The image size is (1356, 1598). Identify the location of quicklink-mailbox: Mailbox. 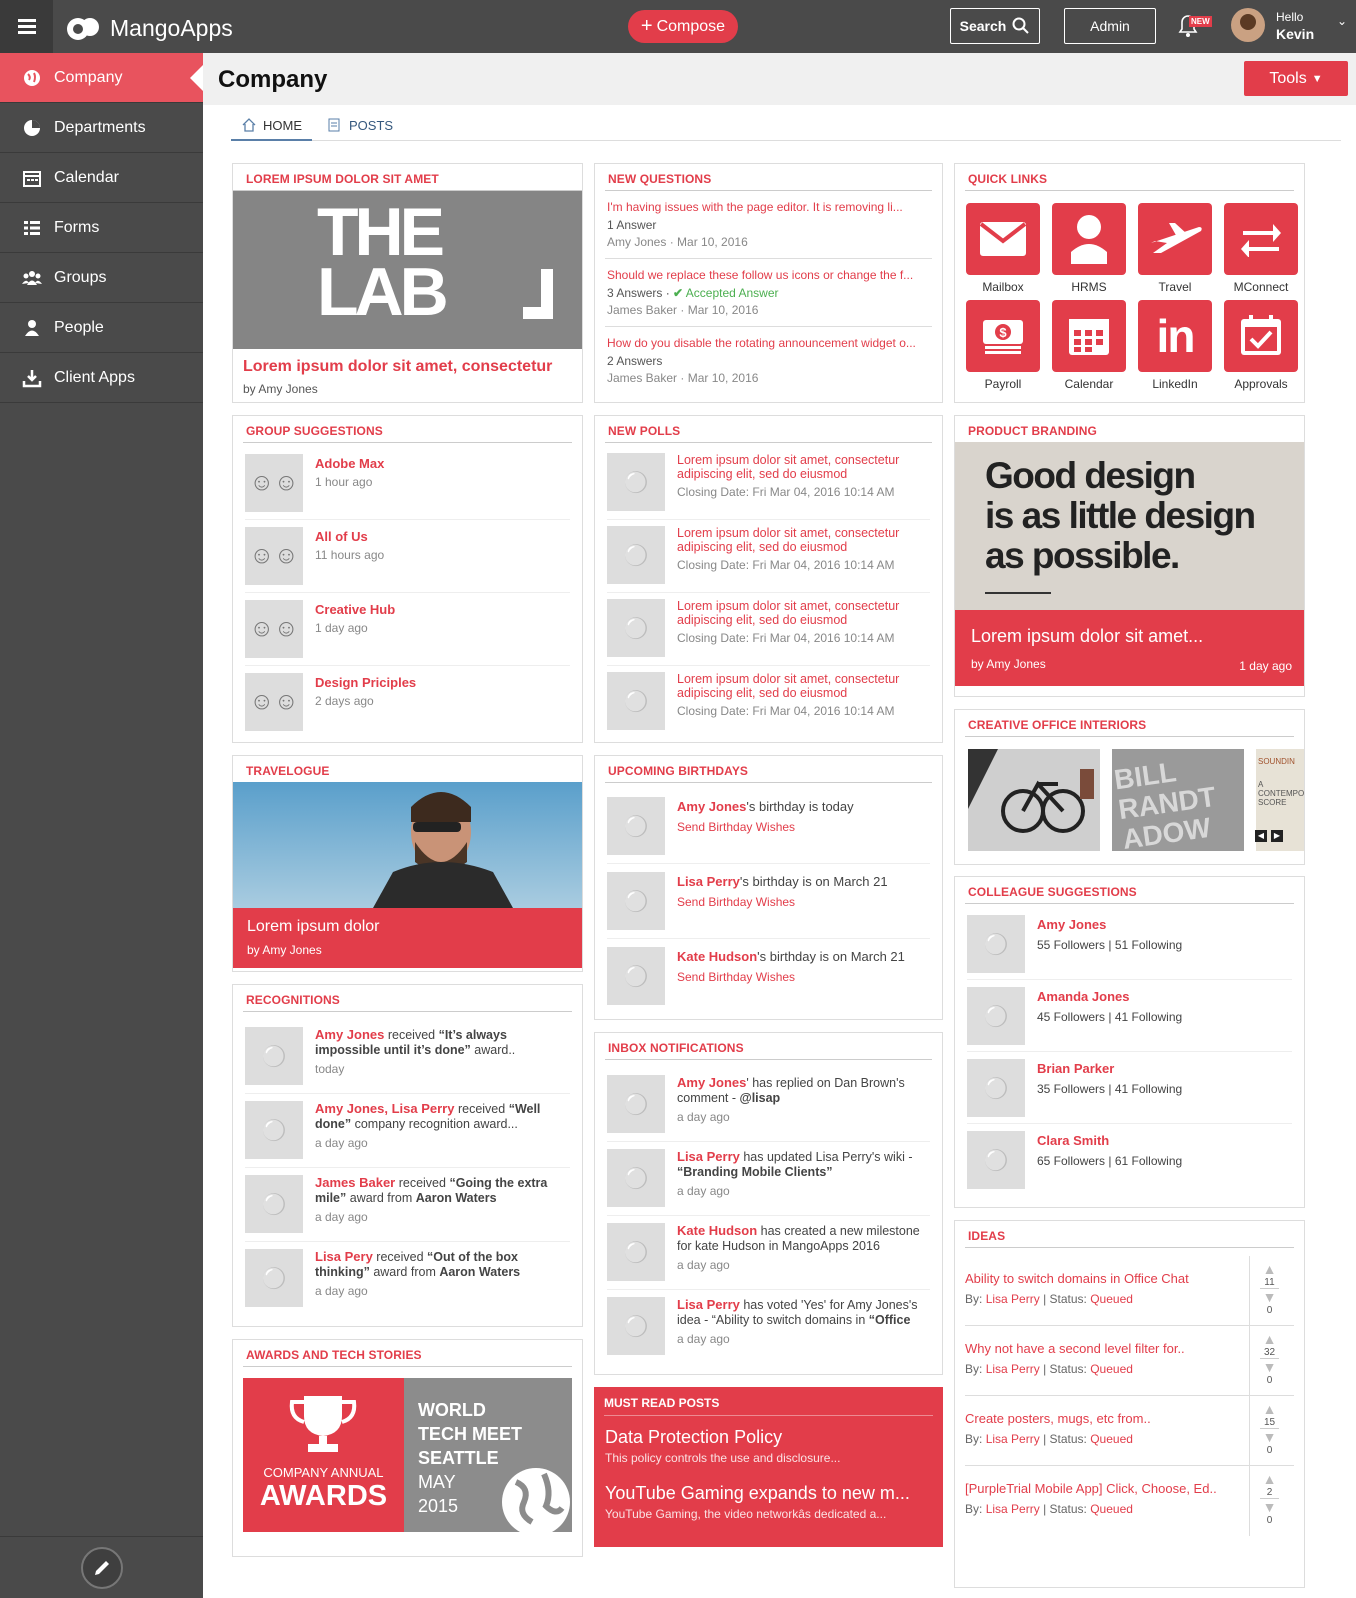
(1003, 248).